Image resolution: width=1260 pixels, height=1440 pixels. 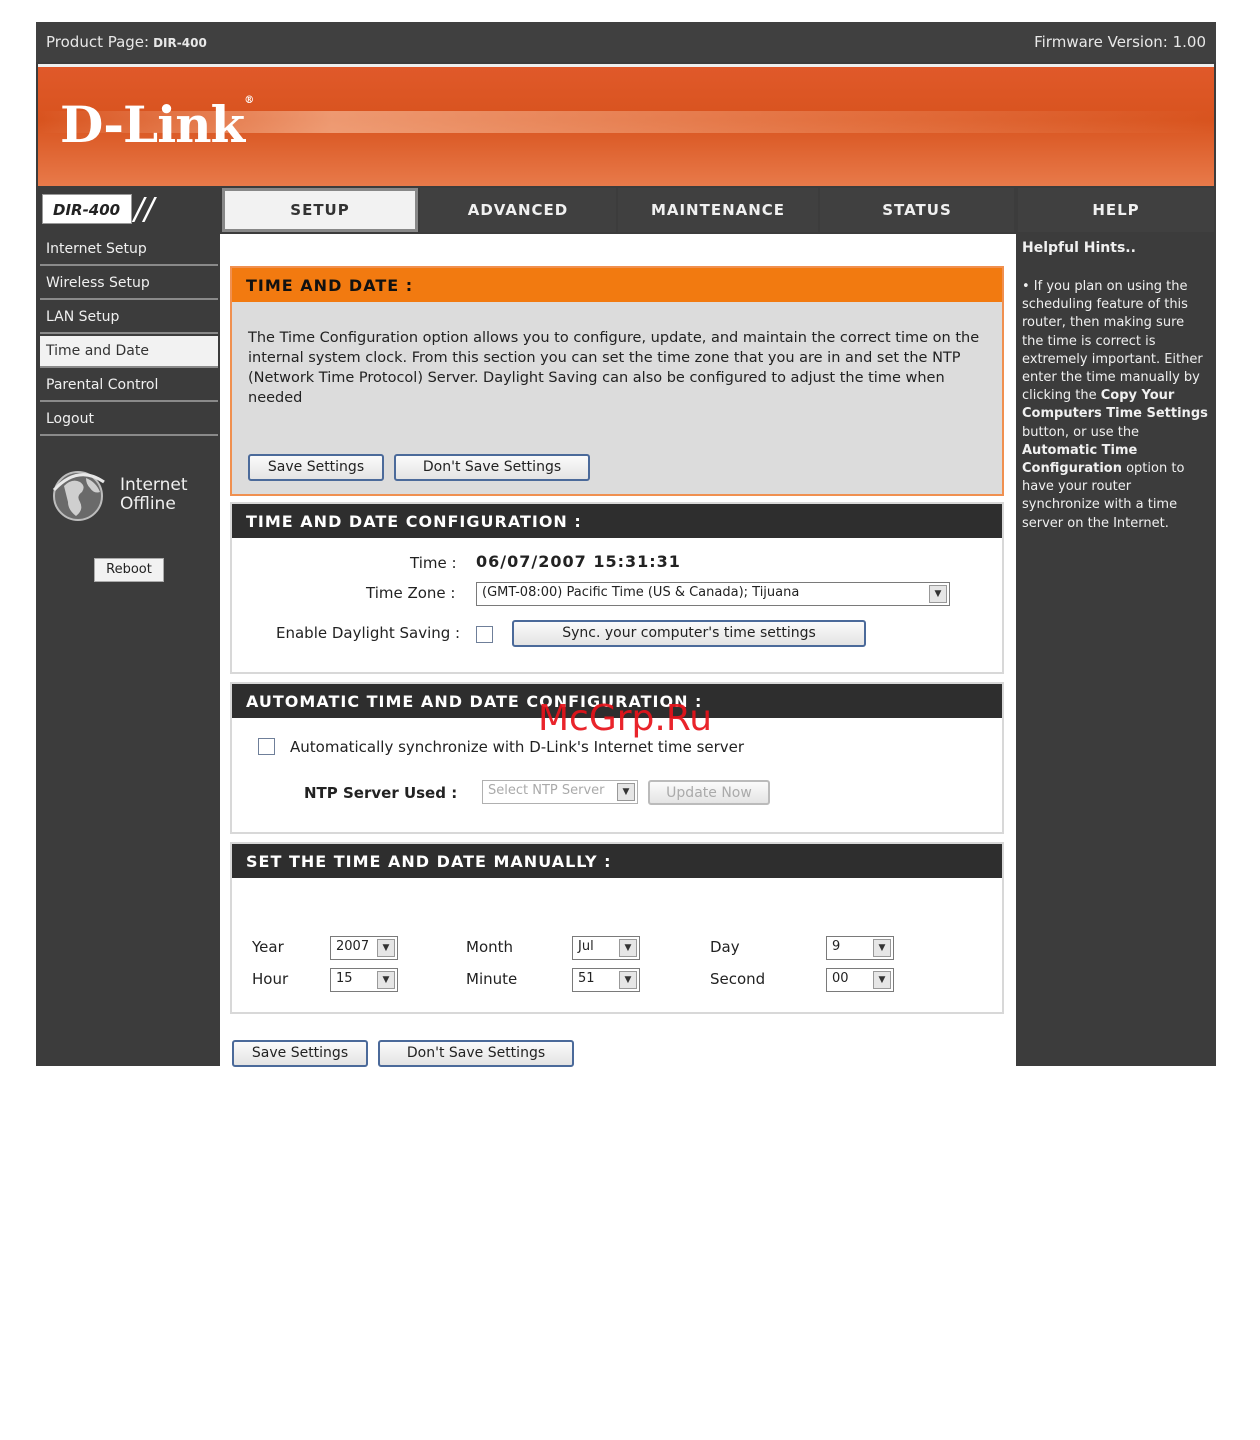 What do you see at coordinates (344, 978) in the screenshot?
I see `hour-value: 15` at bounding box center [344, 978].